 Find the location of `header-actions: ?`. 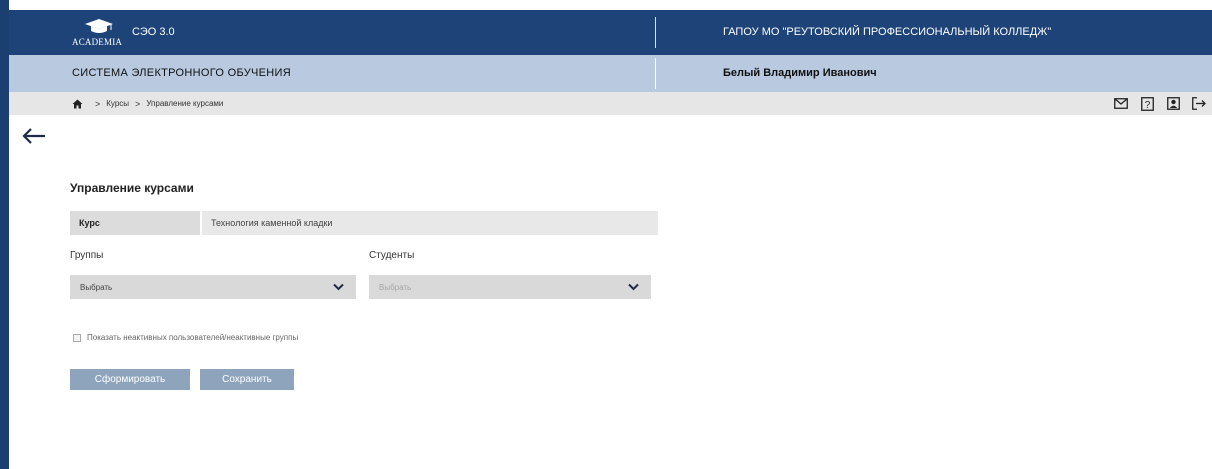

header-actions: ? is located at coordinates (1160, 103).